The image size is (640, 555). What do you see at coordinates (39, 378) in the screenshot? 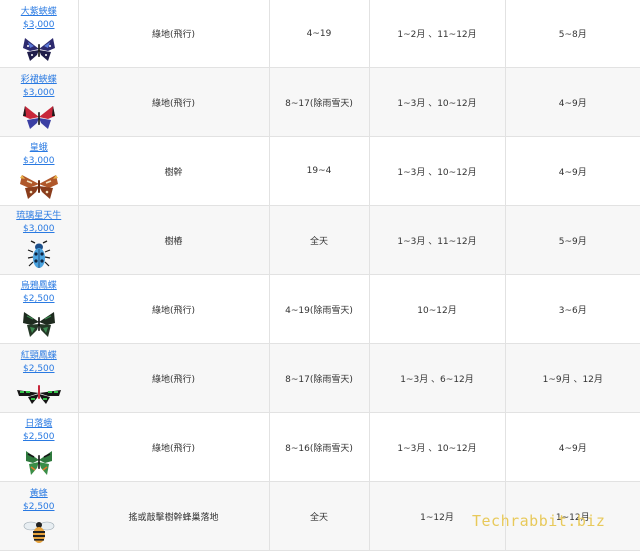
I see `bug-name-cell: 紅頸鳳蝶 $2,500` at bounding box center [39, 378].